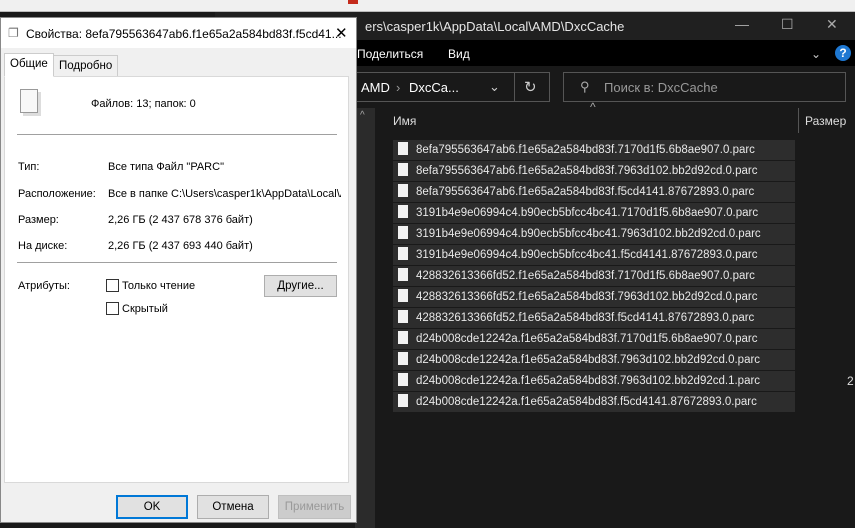 The image size is (855, 528). Describe the element at coordinates (143, 104) in the screenshot. I see `file-count: Файлов: 13; папок: 0` at that location.